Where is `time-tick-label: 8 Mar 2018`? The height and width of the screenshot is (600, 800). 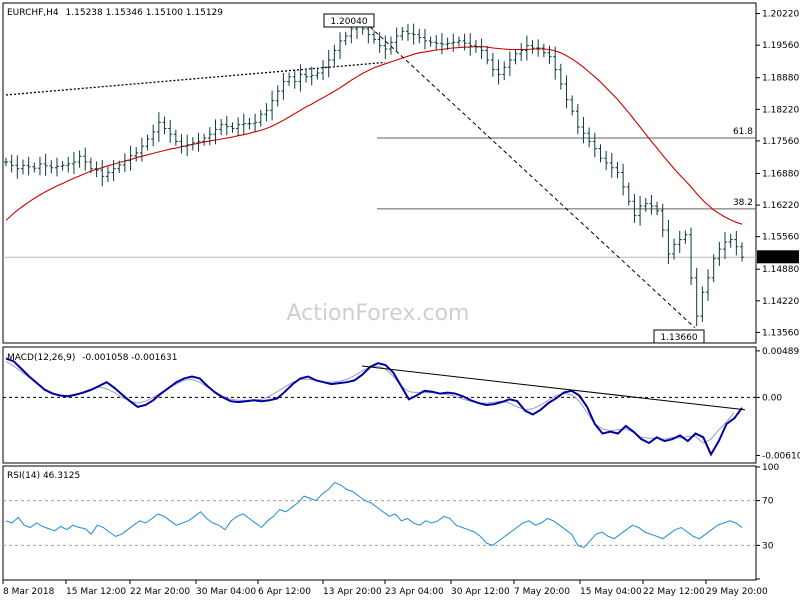 time-tick-label: 8 Mar 2018 is located at coordinates (29, 592).